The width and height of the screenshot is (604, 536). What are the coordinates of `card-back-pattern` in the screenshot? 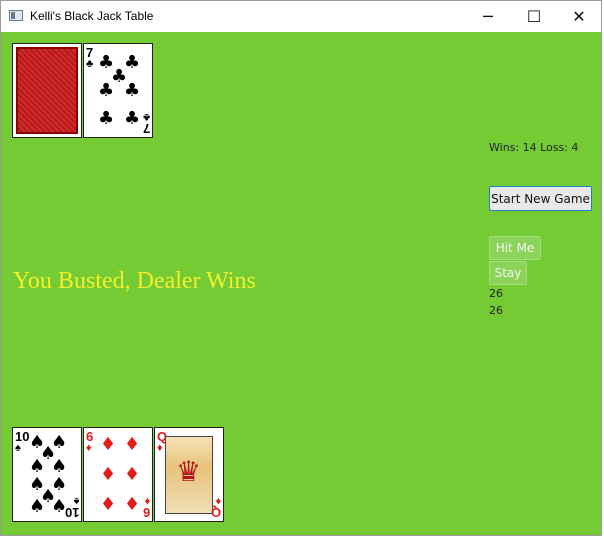 It's located at (47, 90).